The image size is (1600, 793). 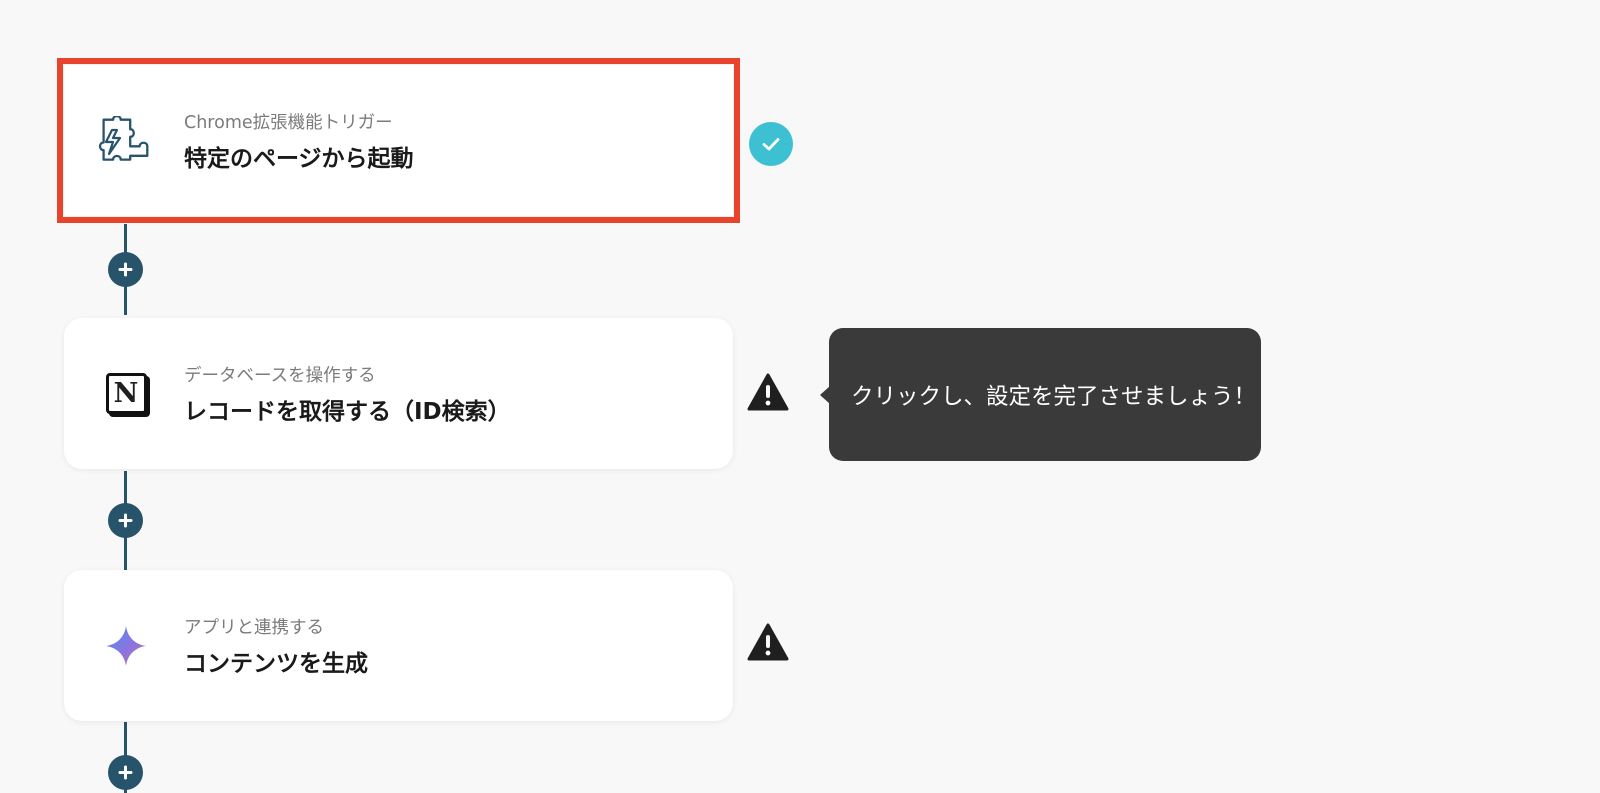 What do you see at coordinates (771, 144) in the screenshot?
I see `complete-check-icon` at bounding box center [771, 144].